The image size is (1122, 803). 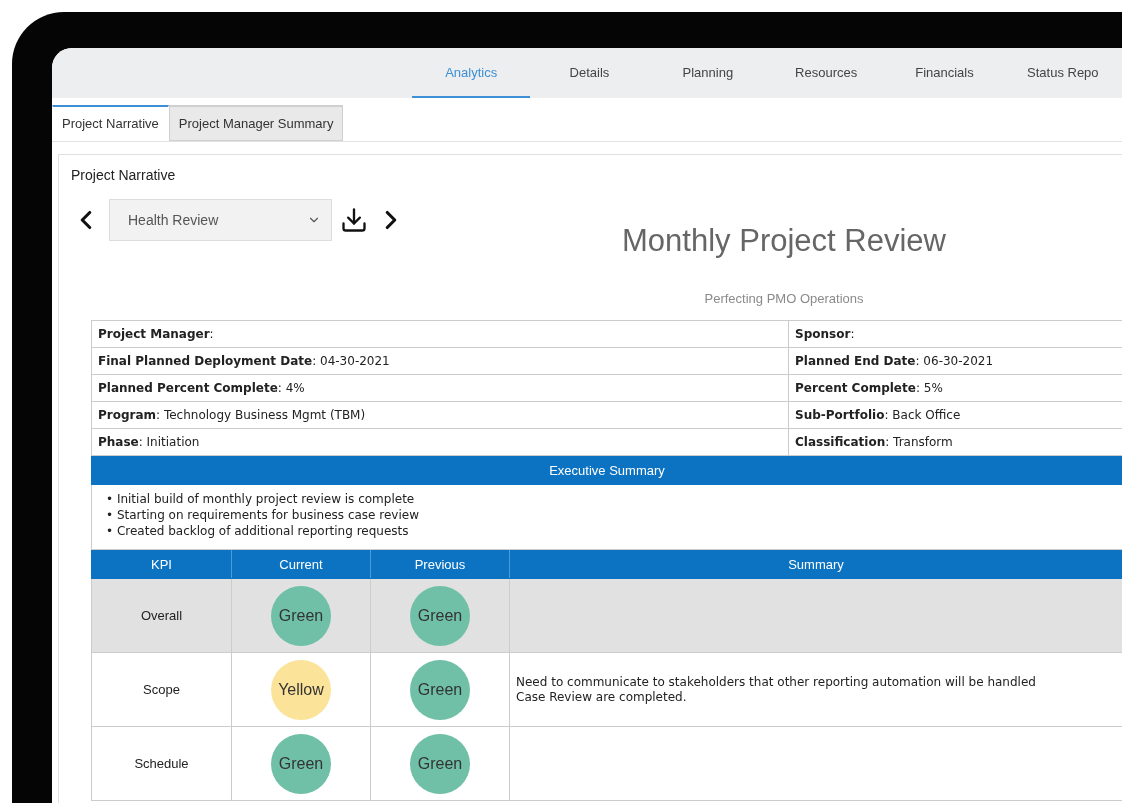 I want to click on info-cell: Program: Technology Business Mgmt (TBM), so click(x=440, y=415).